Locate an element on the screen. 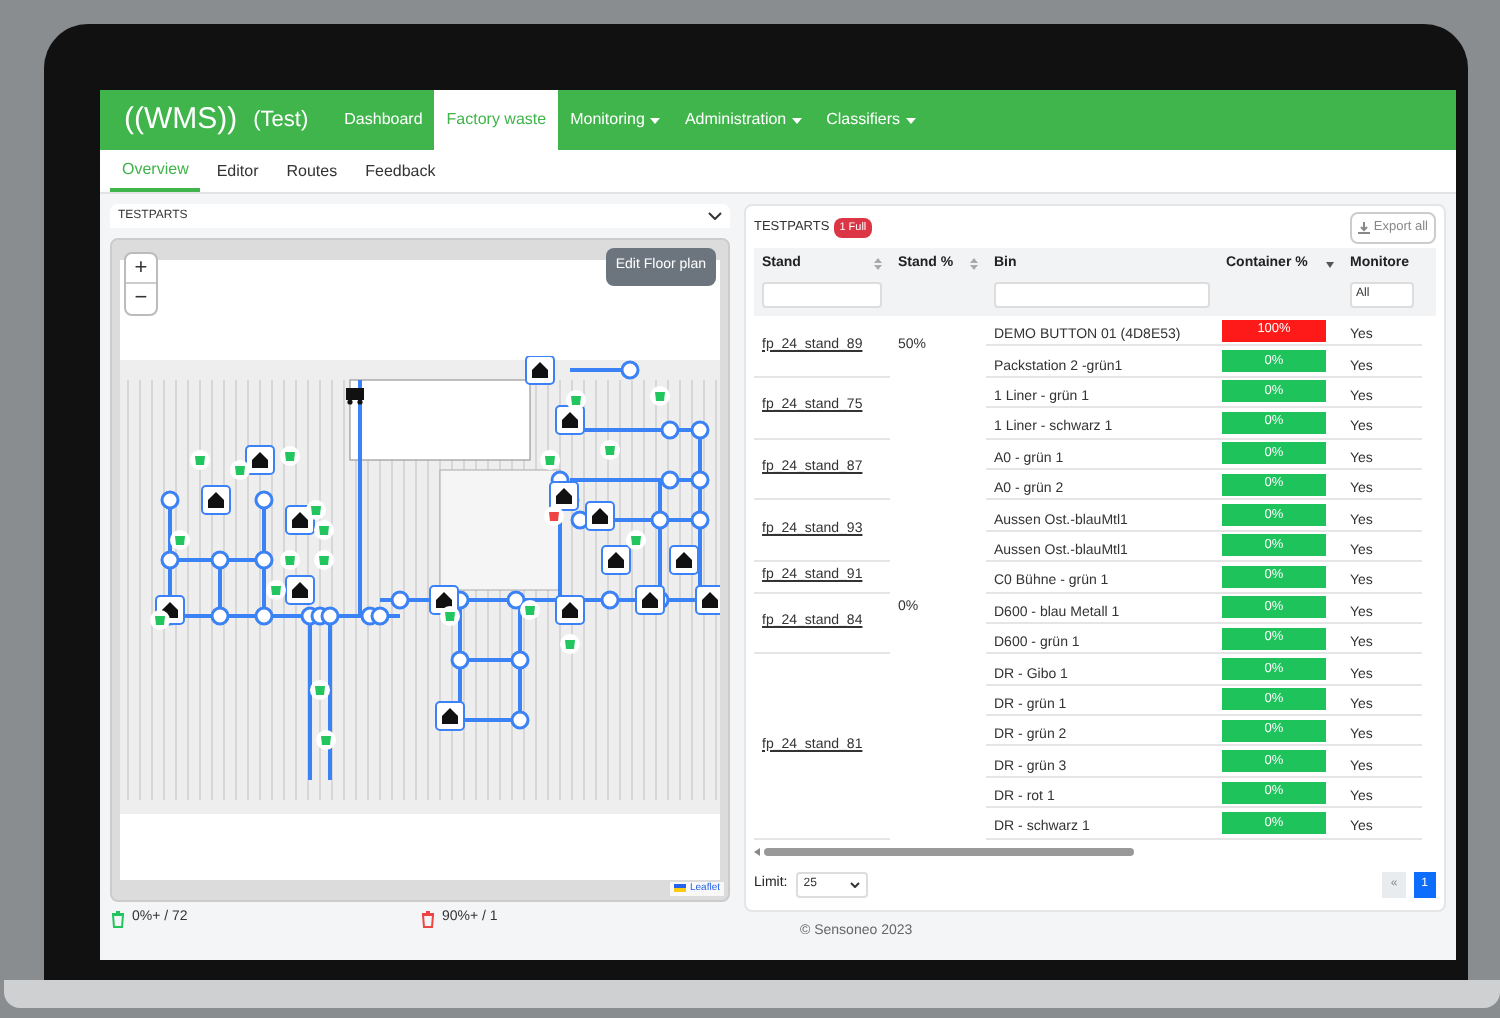  subnav-tab: Feedback is located at coordinates (400, 171).